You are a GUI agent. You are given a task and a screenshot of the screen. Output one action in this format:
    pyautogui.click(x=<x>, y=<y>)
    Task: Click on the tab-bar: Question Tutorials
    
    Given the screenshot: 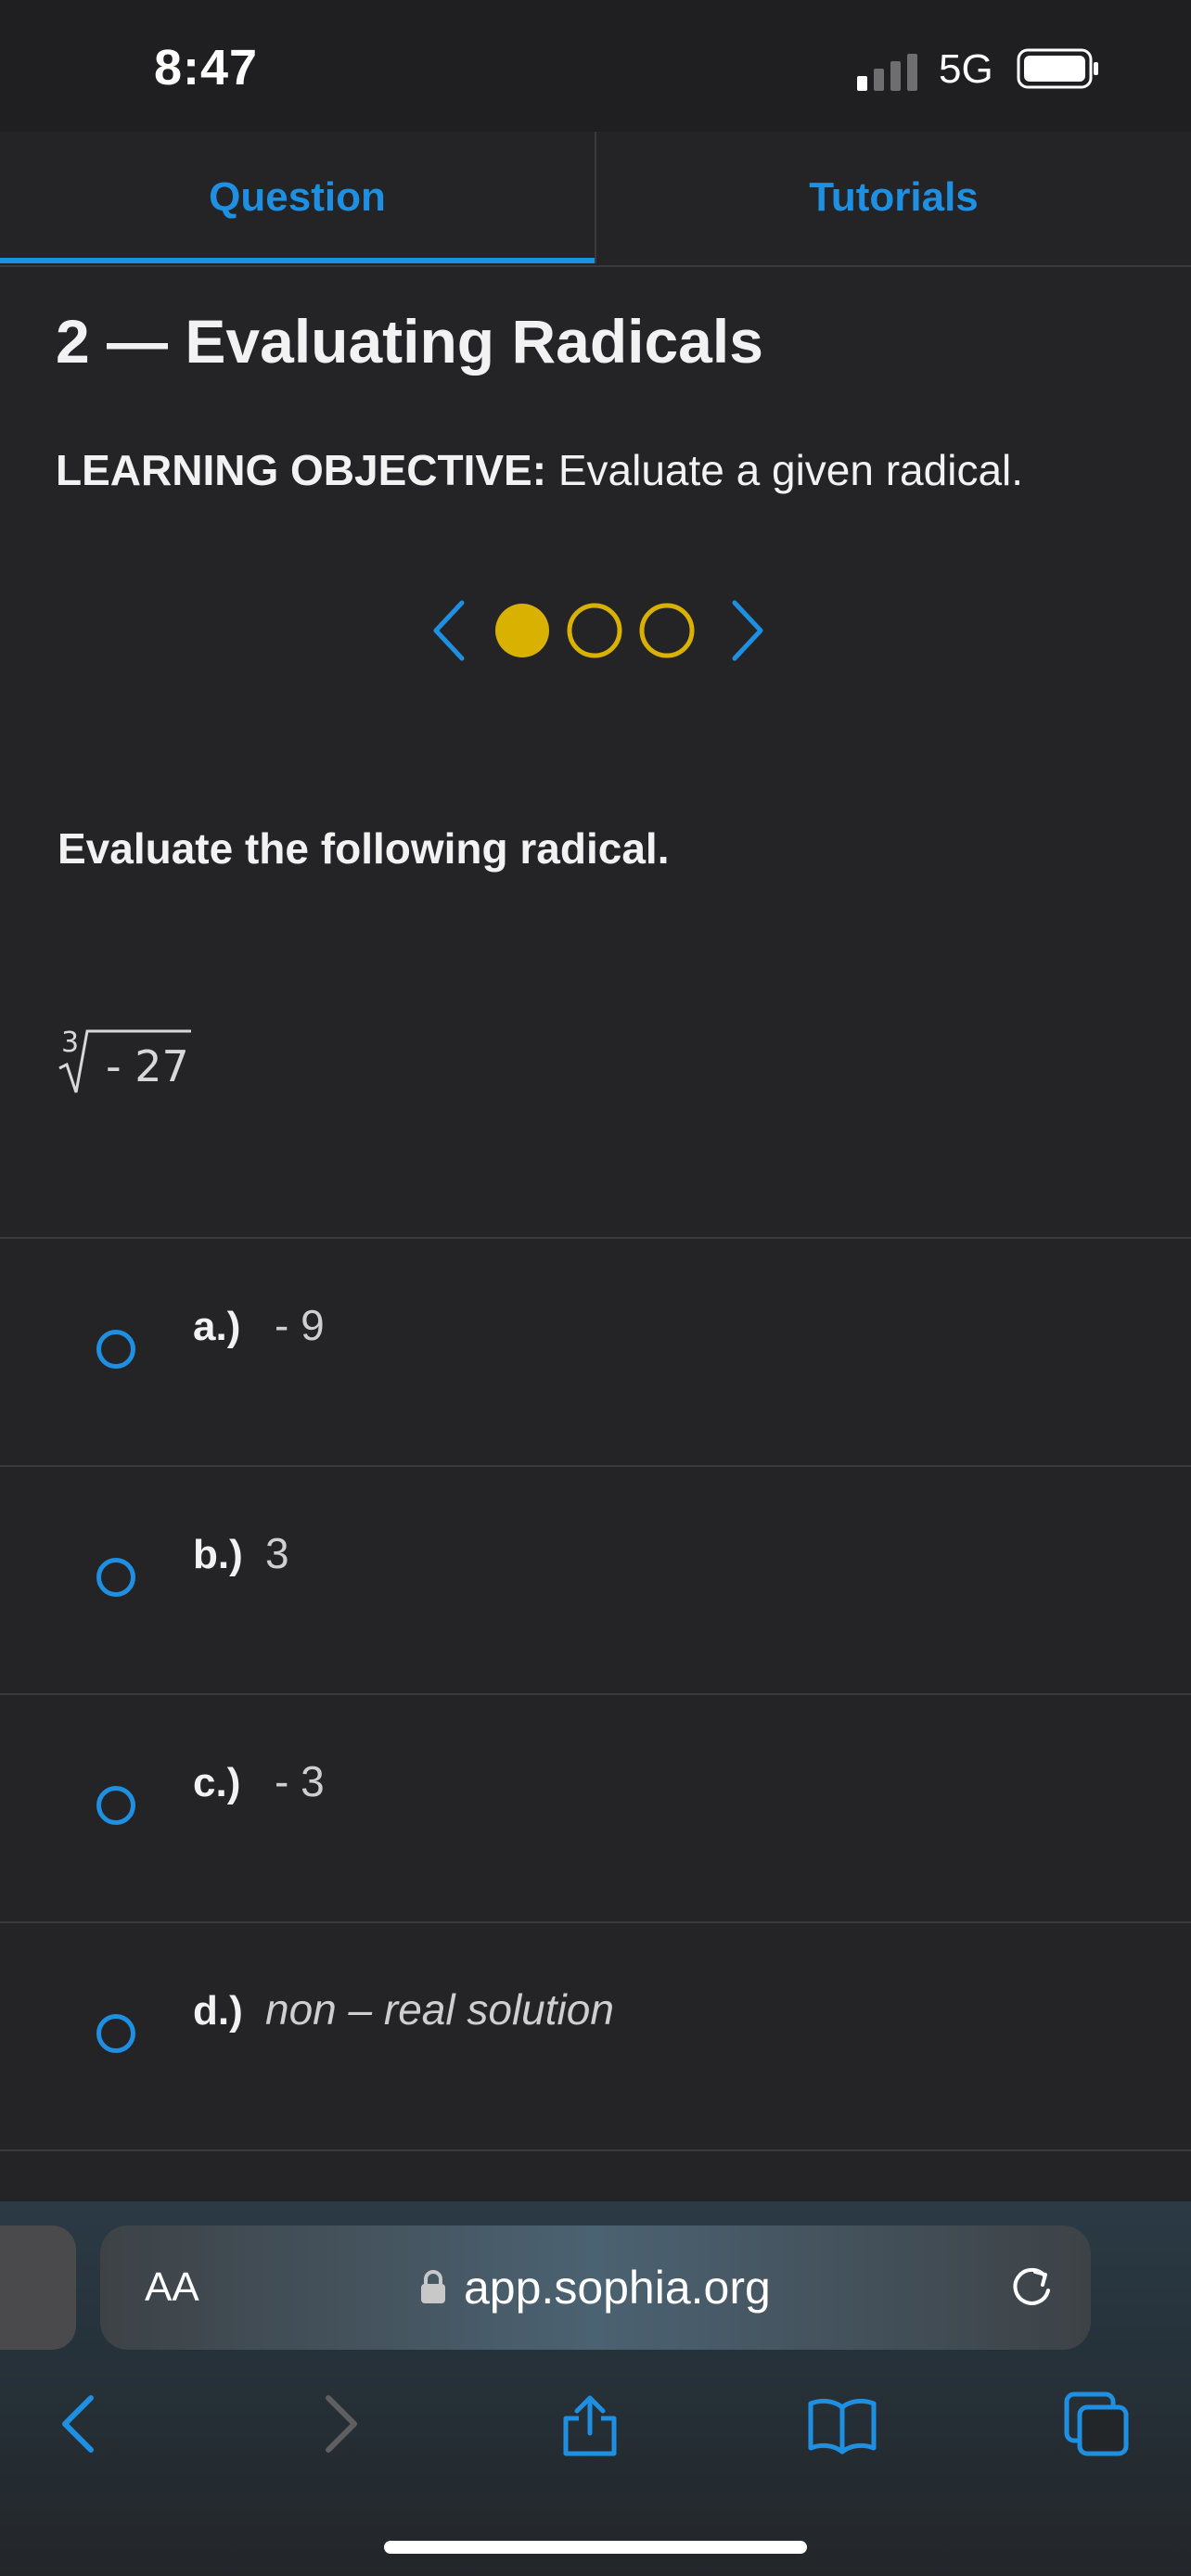 What is the action you would take?
    pyautogui.click(x=595, y=199)
    